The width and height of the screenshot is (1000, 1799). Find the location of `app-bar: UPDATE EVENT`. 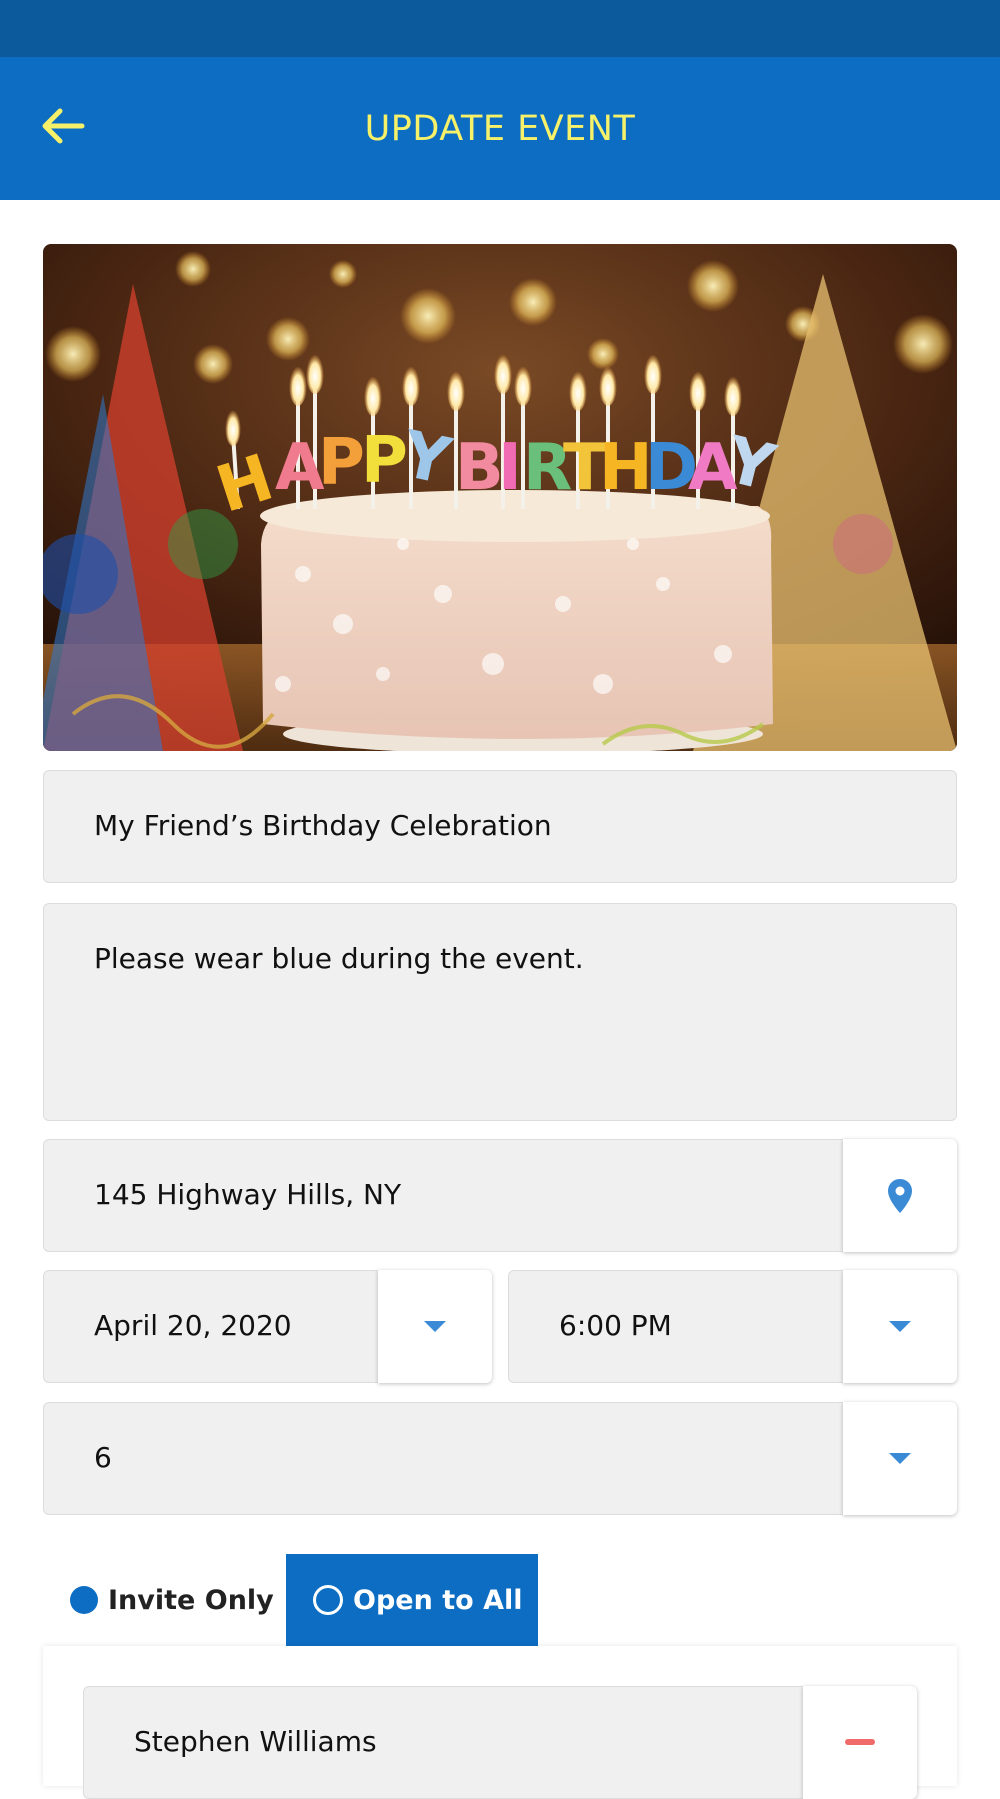

app-bar: UPDATE EVENT is located at coordinates (500, 128).